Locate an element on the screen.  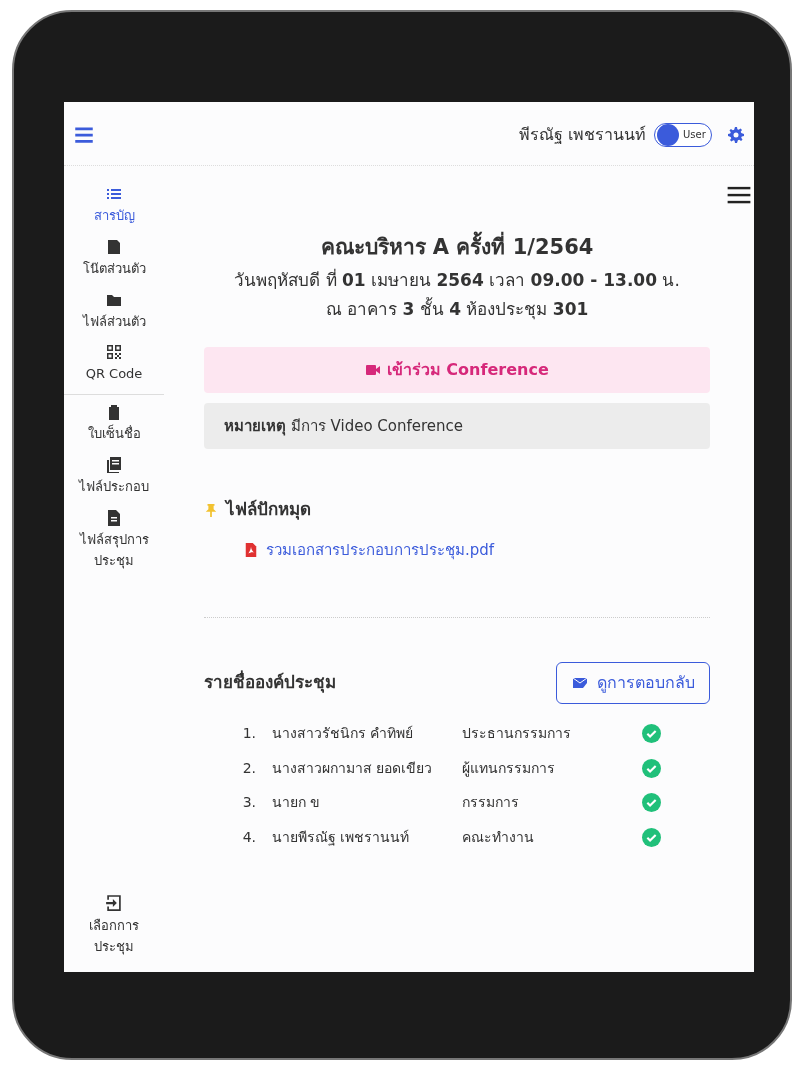
video-camera-icon is located at coordinates (373, 370).